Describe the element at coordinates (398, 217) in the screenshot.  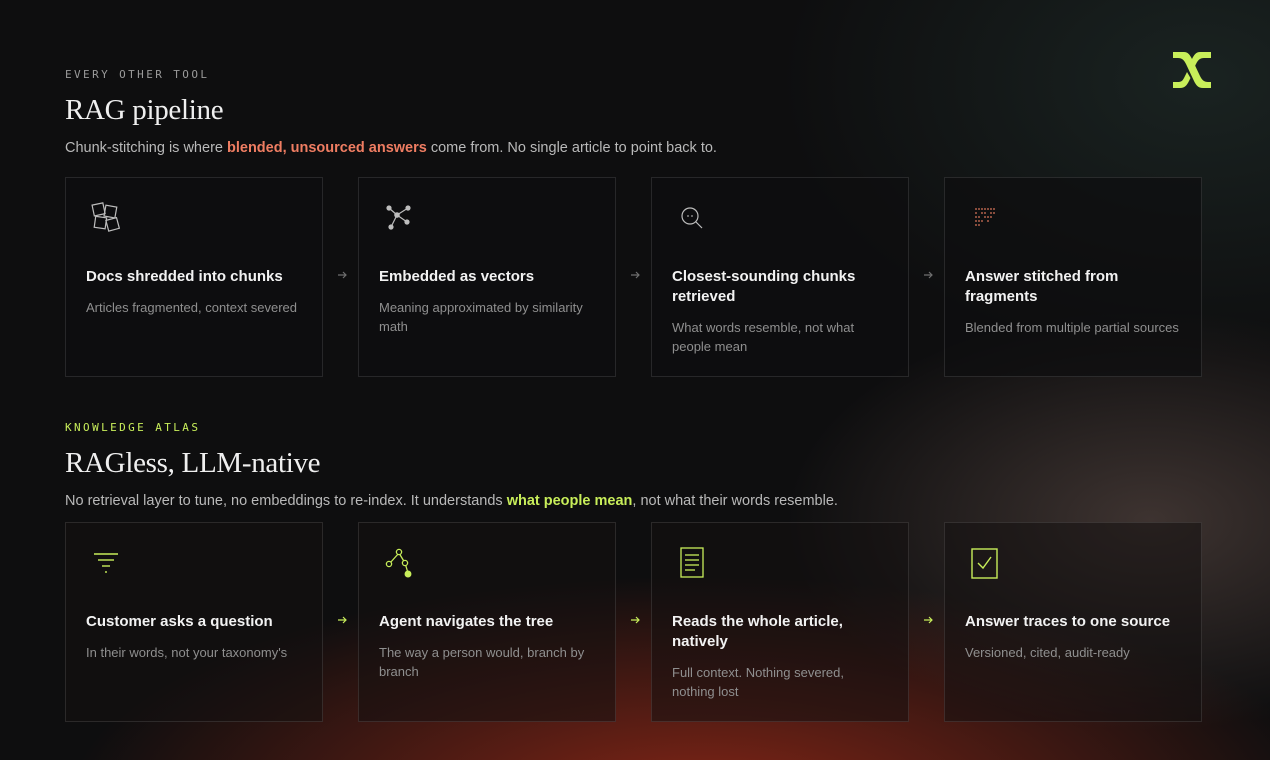
I see `vector-nodes-icon` at that location.